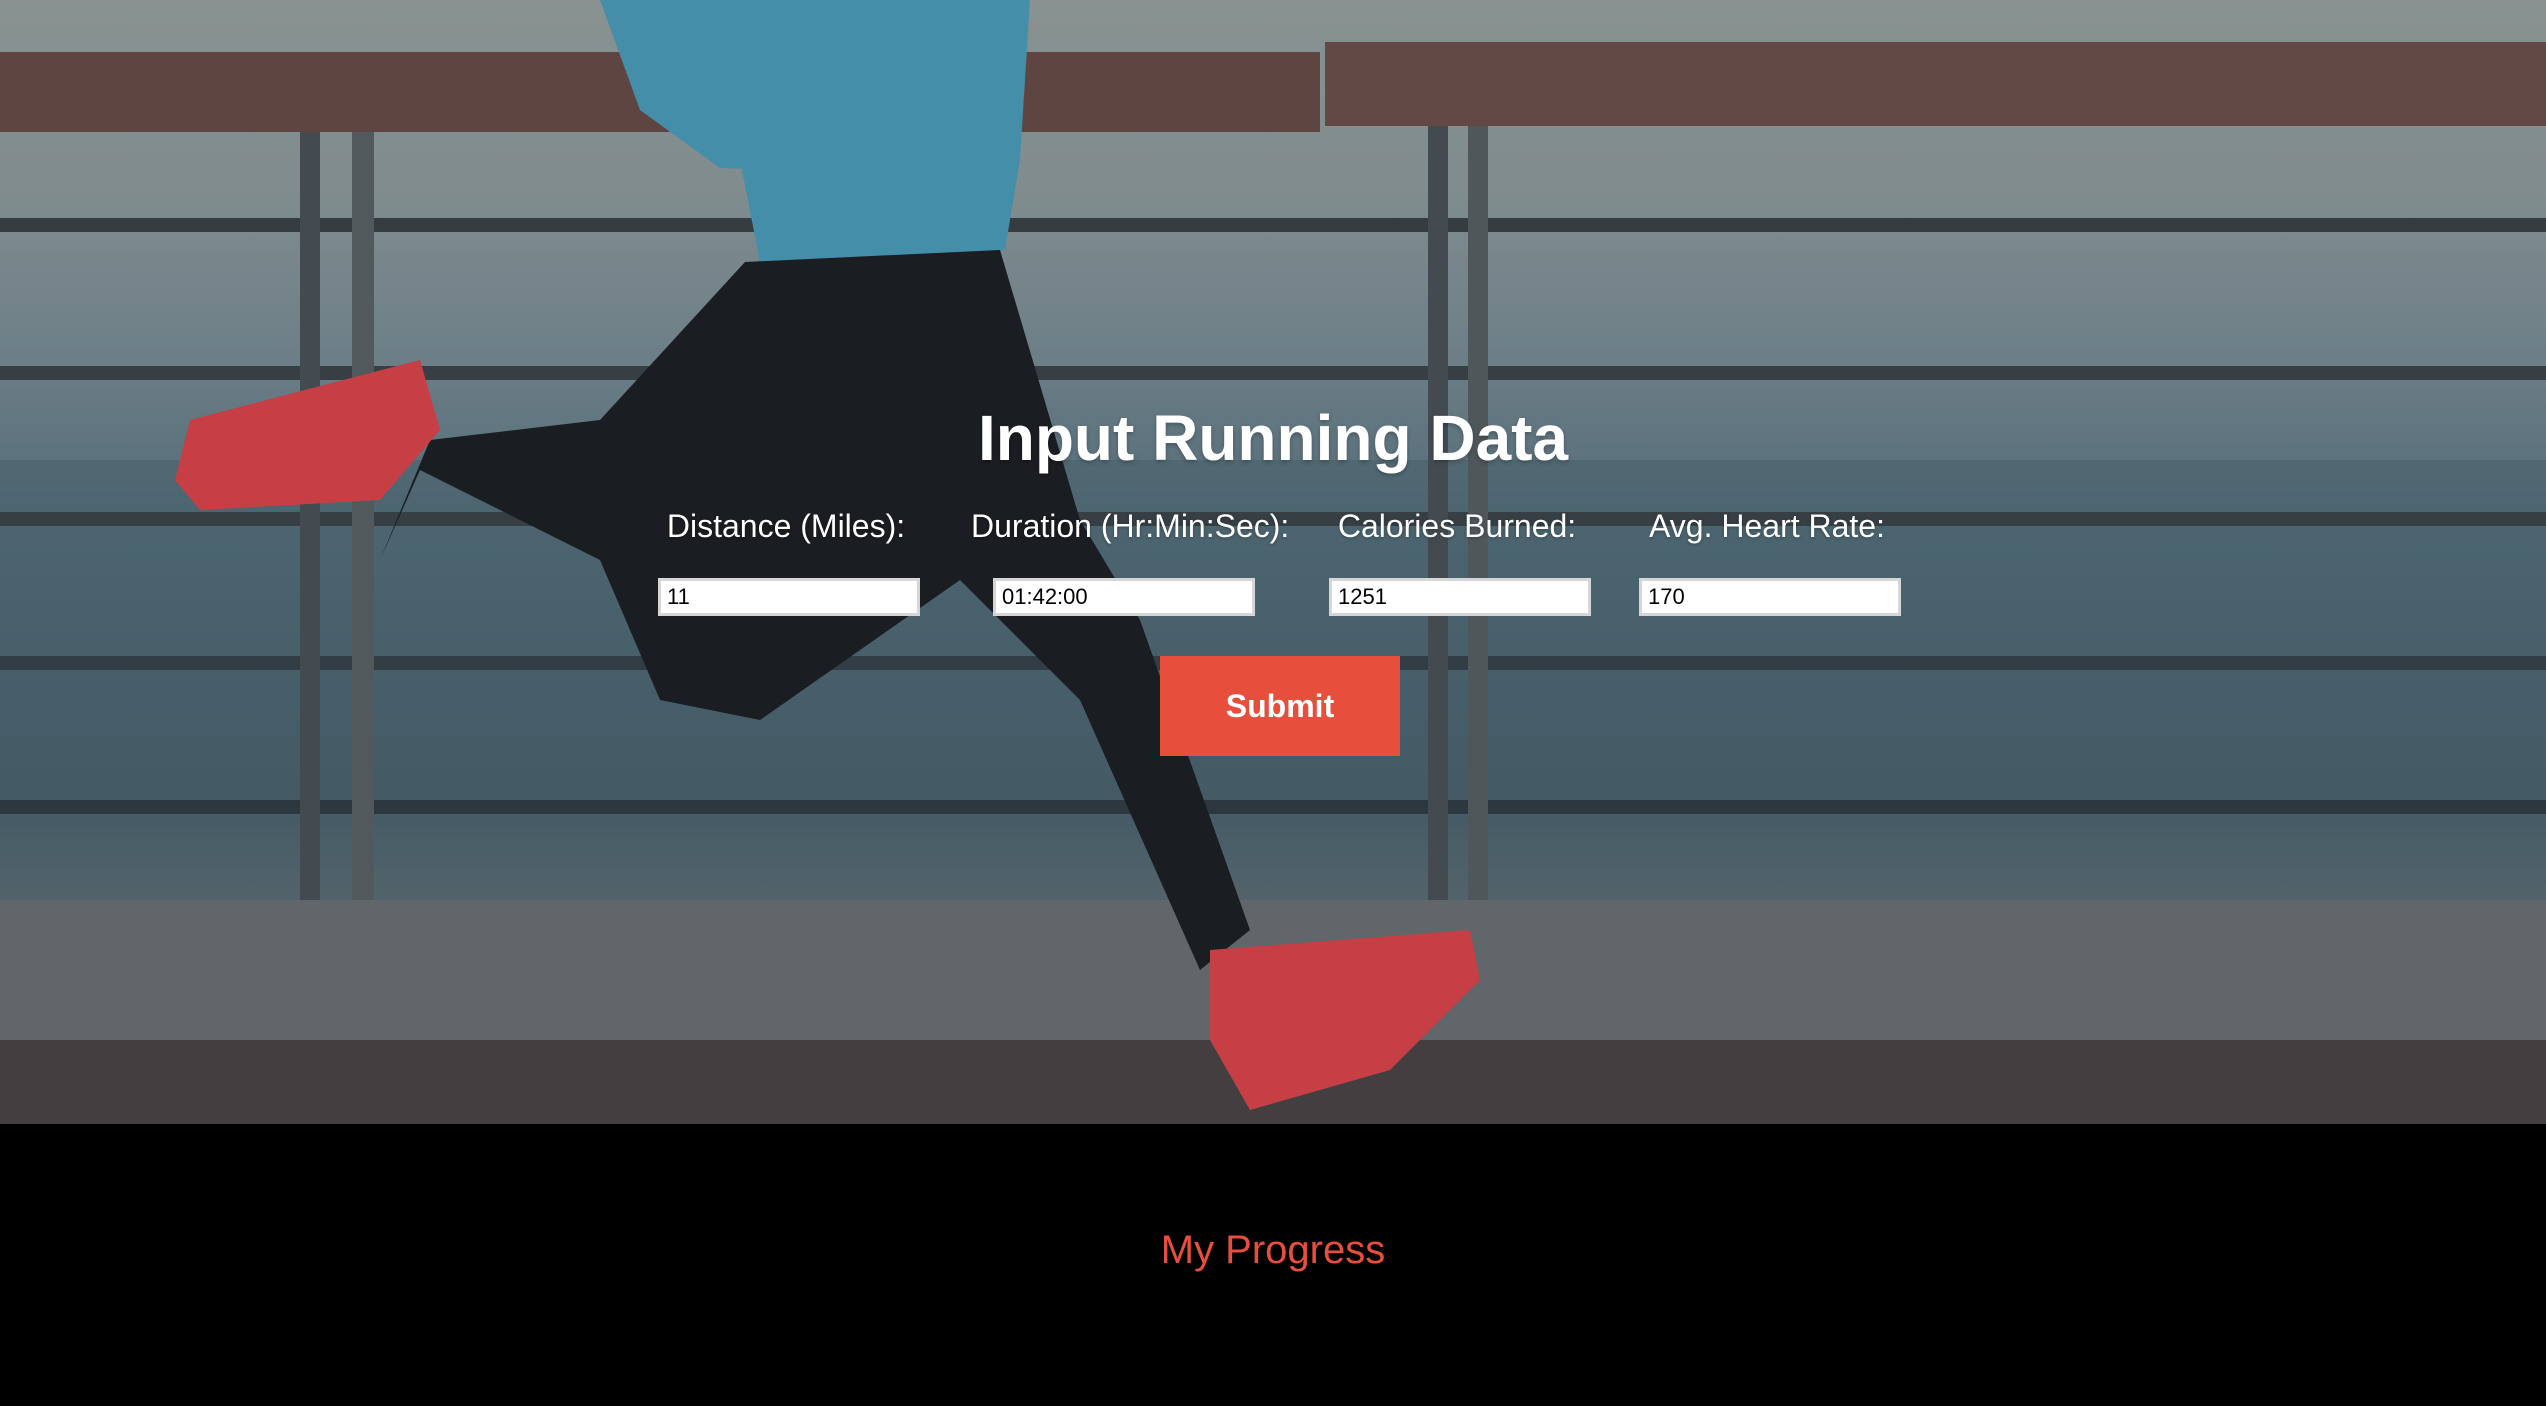 The width and height of the screenshot is (2546, 1406). I want to click on heart-rate-input, so click(1770, 597).